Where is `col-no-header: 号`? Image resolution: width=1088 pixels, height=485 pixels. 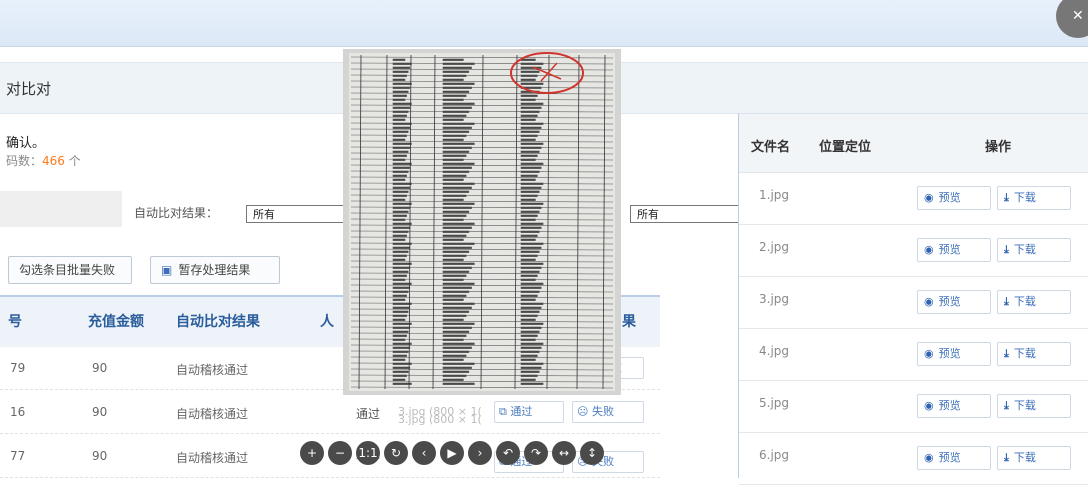 col-no-header: 号 is located at coordinates (15, 322).